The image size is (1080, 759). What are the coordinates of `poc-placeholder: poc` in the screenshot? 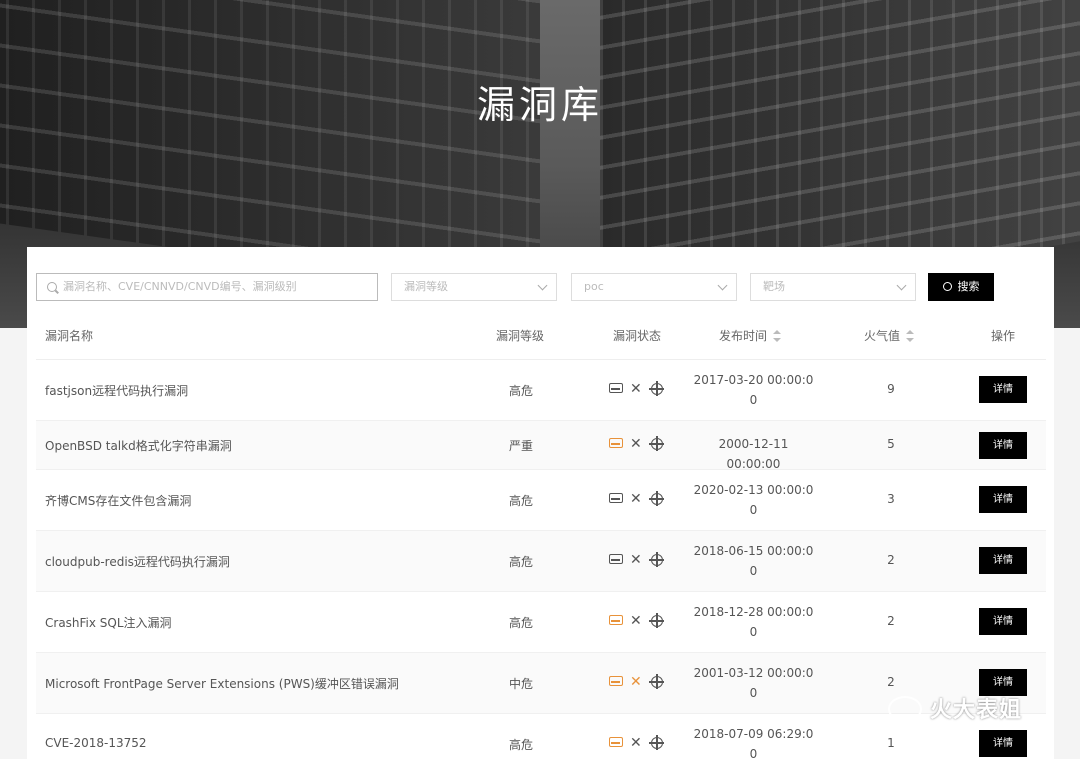 It's located at (594, 286).